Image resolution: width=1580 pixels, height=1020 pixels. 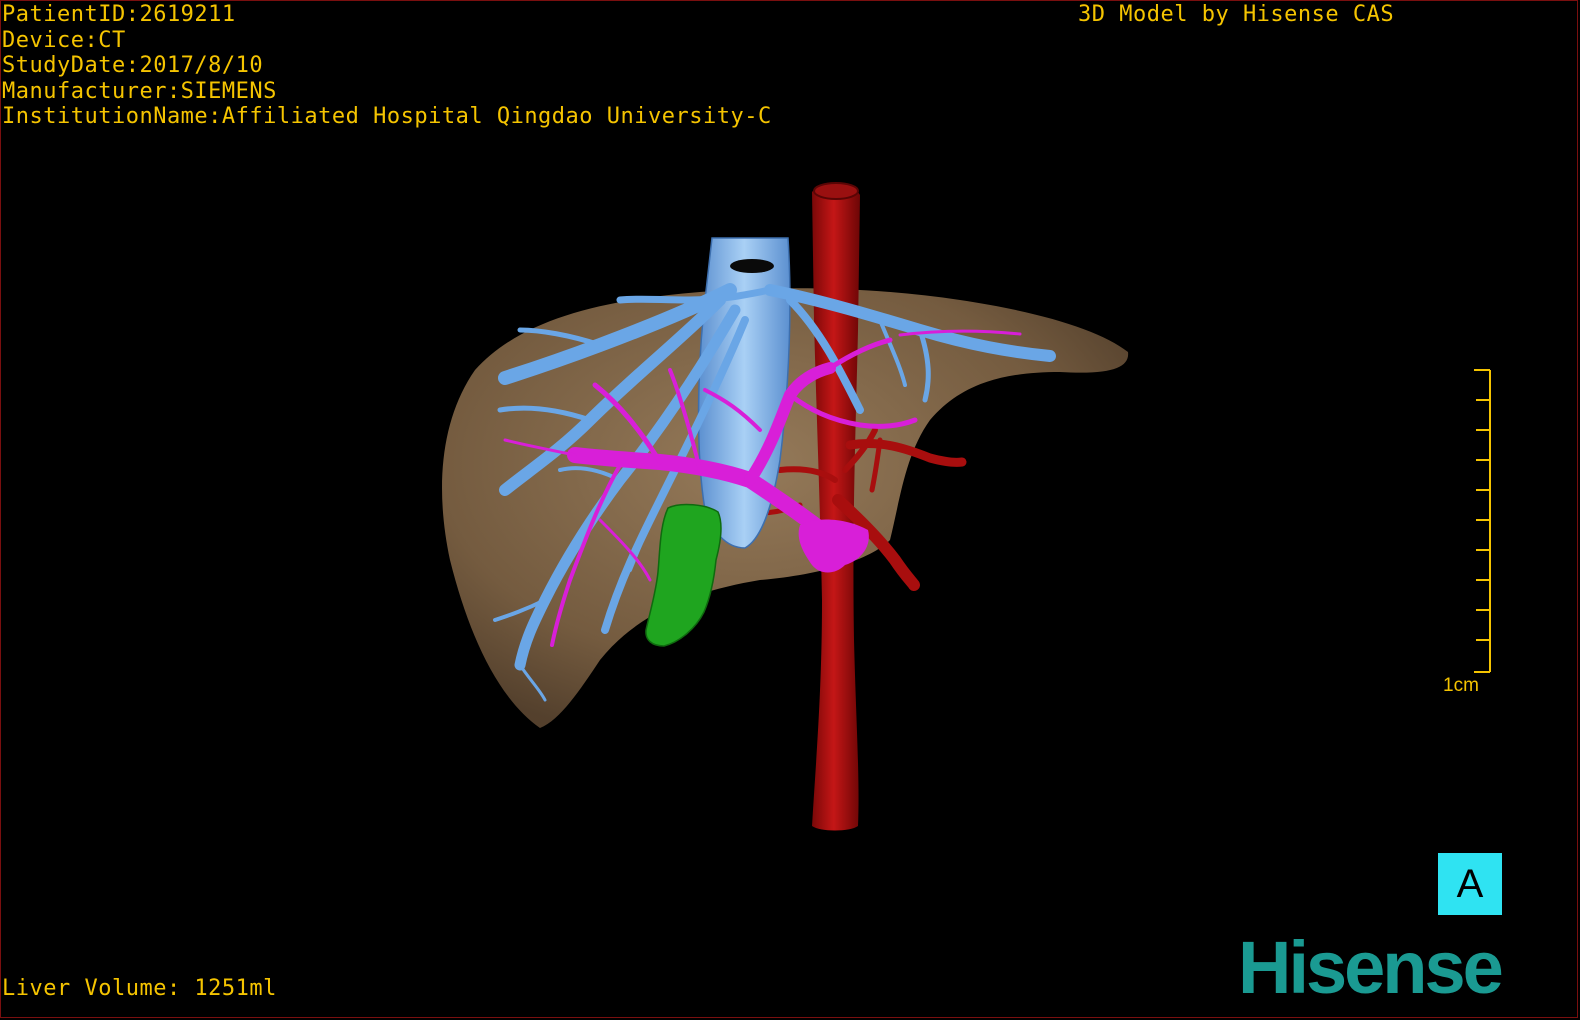 I want to click on view-orientation-button: A, so click(x=1470, y=884).